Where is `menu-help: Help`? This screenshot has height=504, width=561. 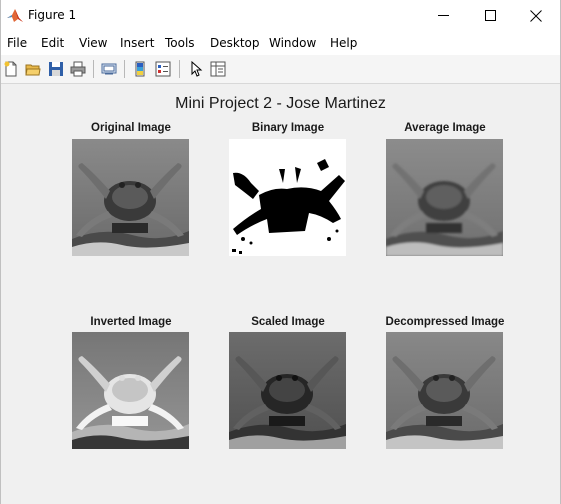 menu-help: Help is located at coordinates (343, 43).